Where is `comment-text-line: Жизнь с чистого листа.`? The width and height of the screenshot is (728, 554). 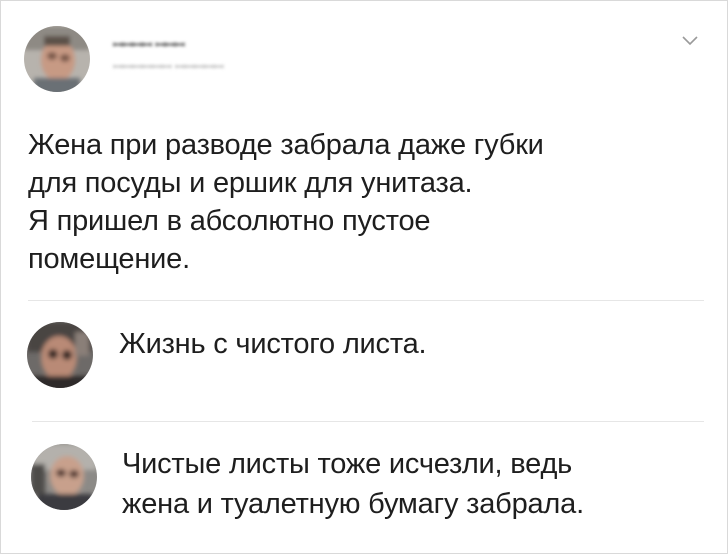
comment-text-line: Жизнь с чистого листа. is located at coordinates (273, 344).